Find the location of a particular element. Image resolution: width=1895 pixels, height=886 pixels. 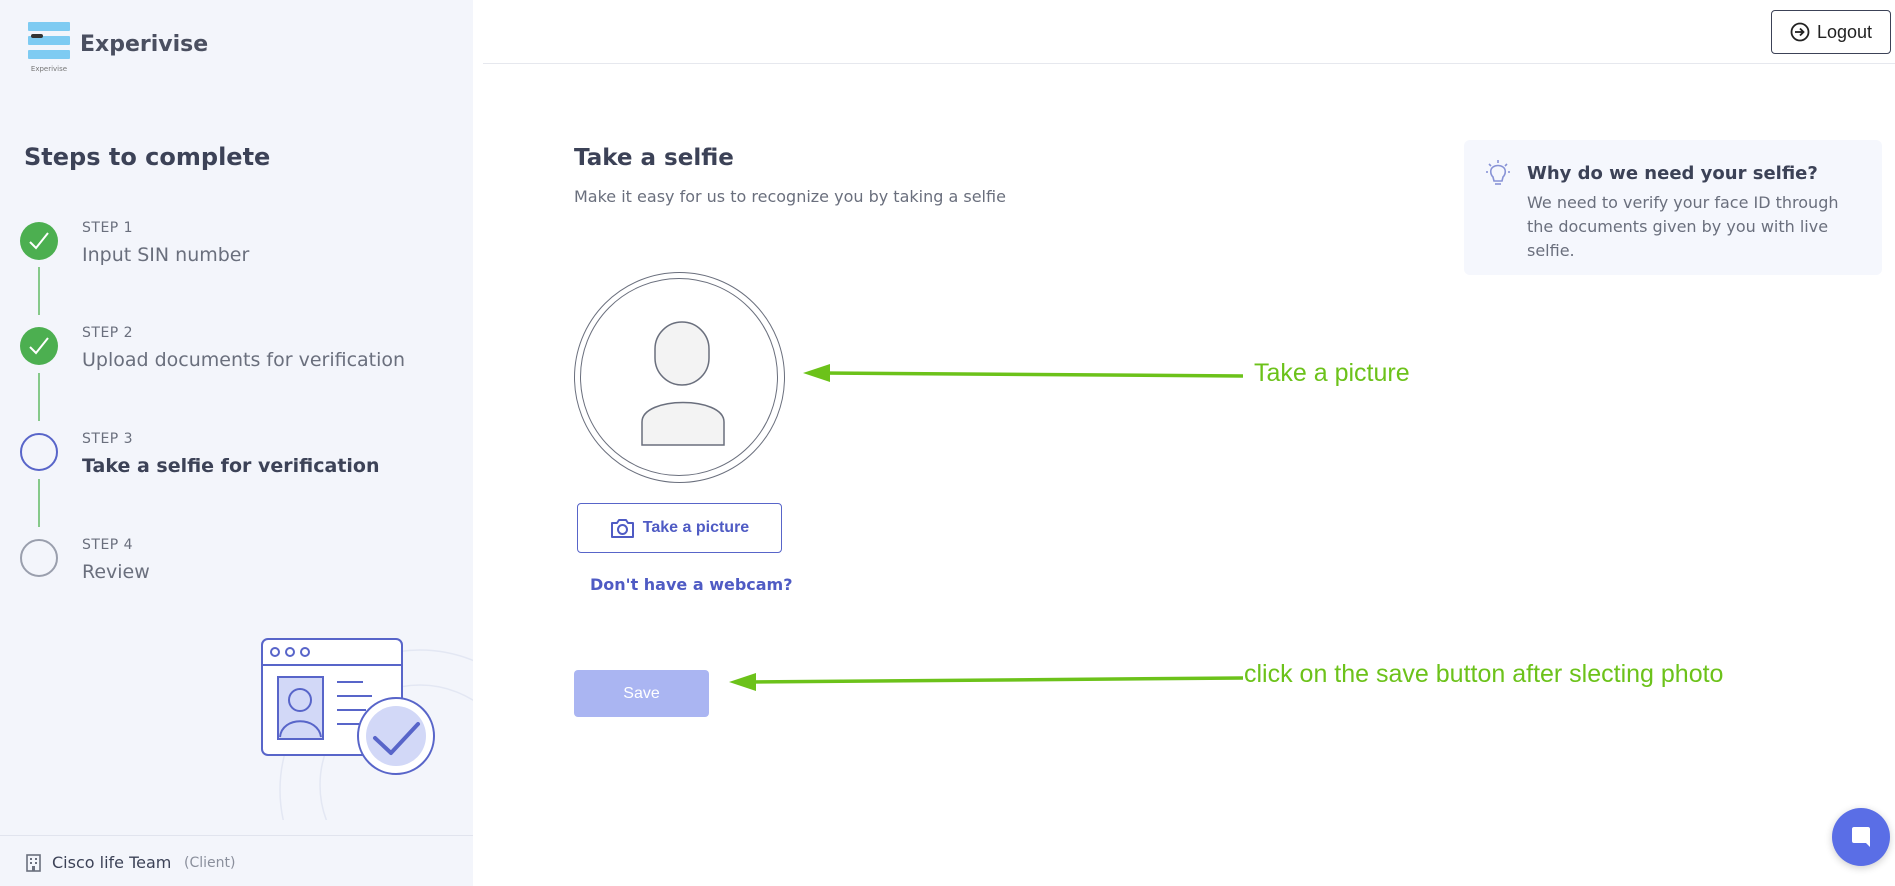

annotation-arrows is located at coordinates (986, 527).